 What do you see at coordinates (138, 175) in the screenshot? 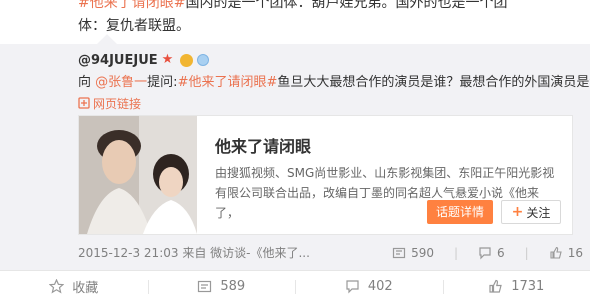
I see `topic-card-image` at bounding box center [138, 175].